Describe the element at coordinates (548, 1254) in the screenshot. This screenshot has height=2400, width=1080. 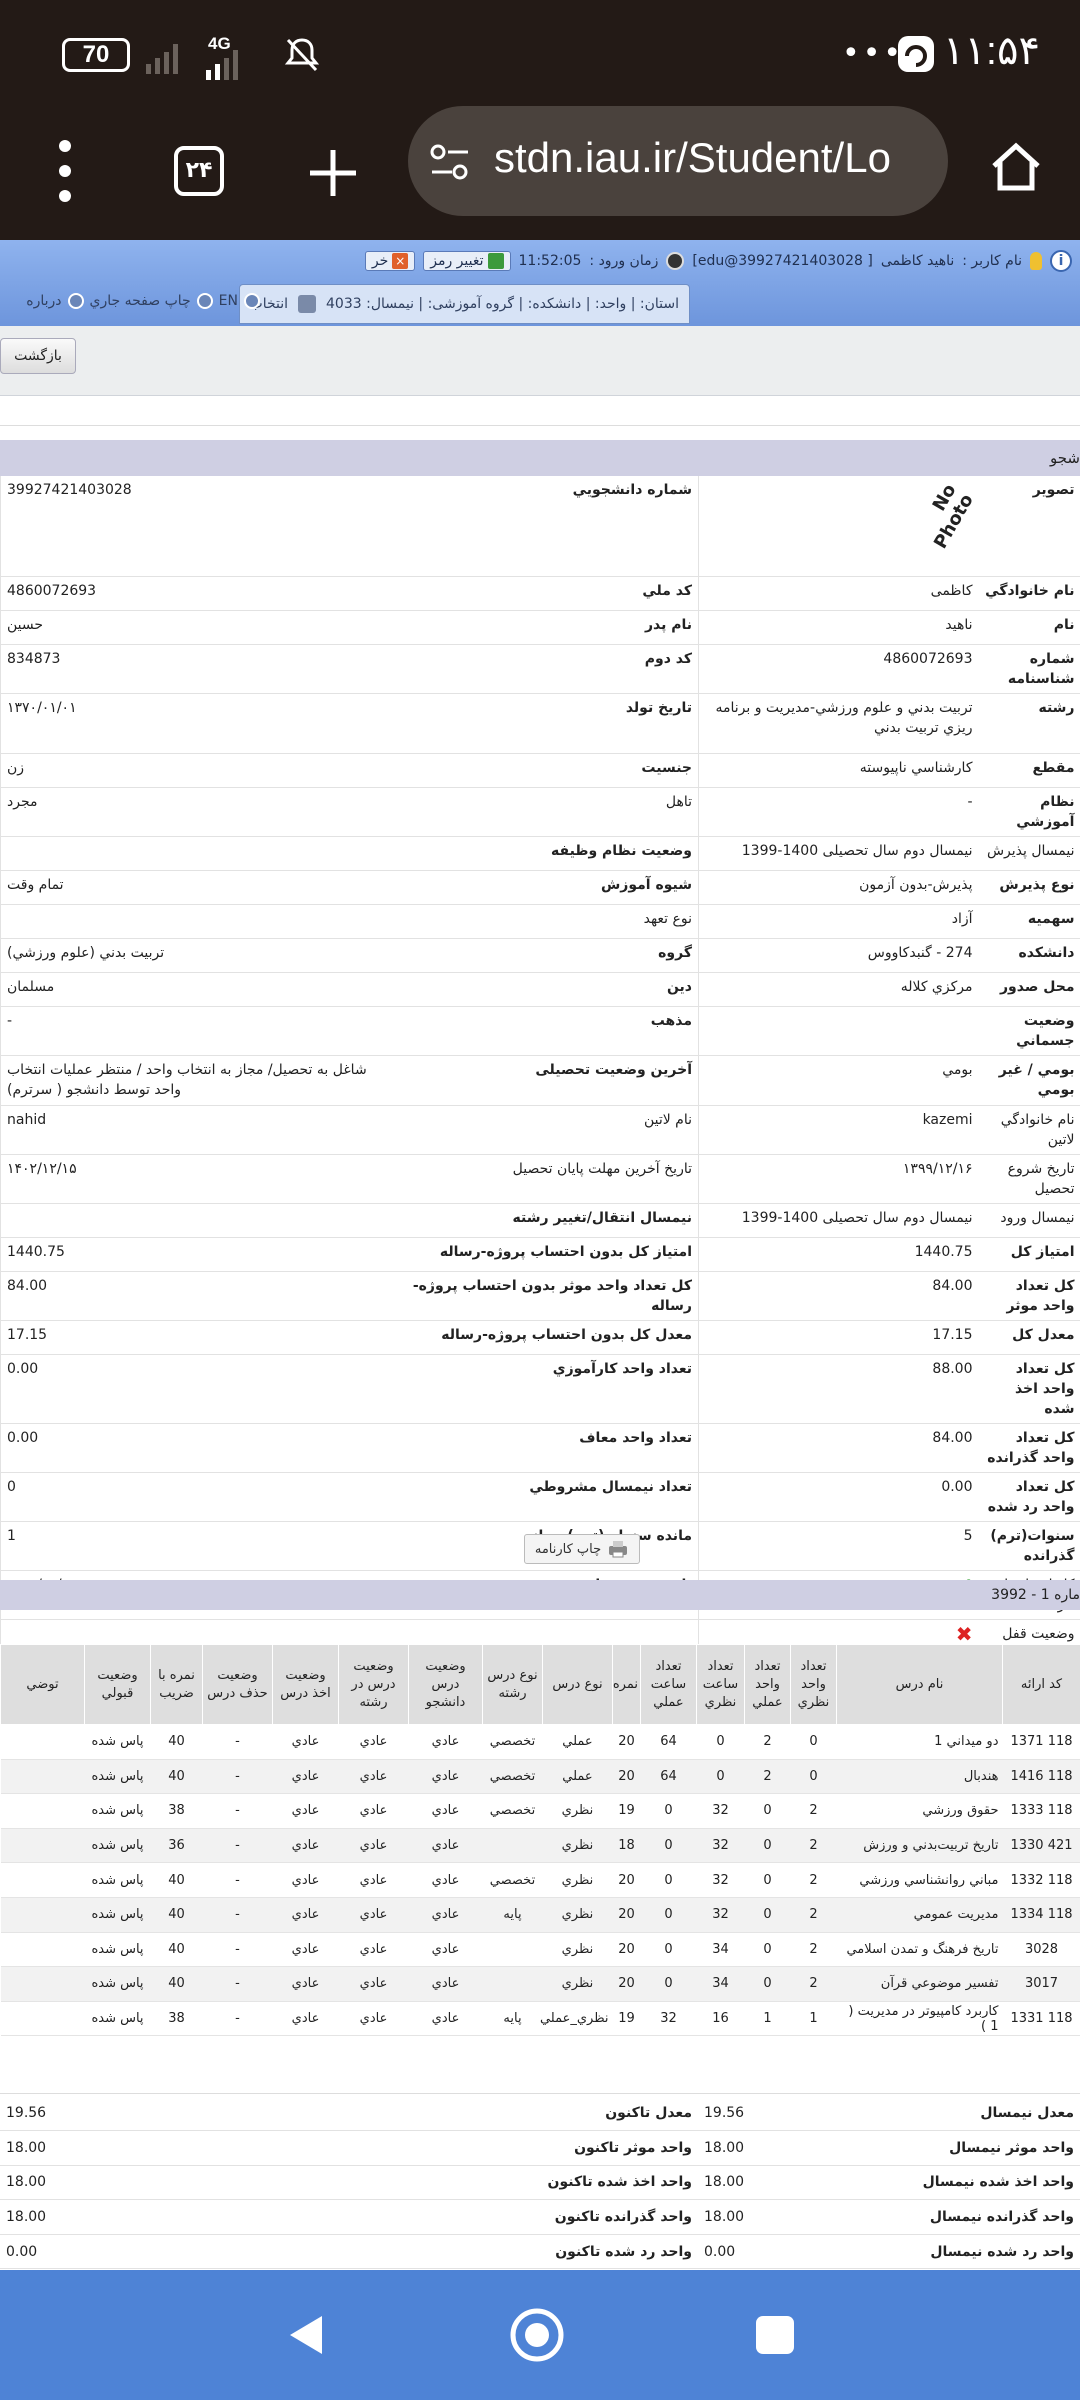
I see `info-label-2: امتياز کل بدون احتساب پروژه-رساله` at that location.